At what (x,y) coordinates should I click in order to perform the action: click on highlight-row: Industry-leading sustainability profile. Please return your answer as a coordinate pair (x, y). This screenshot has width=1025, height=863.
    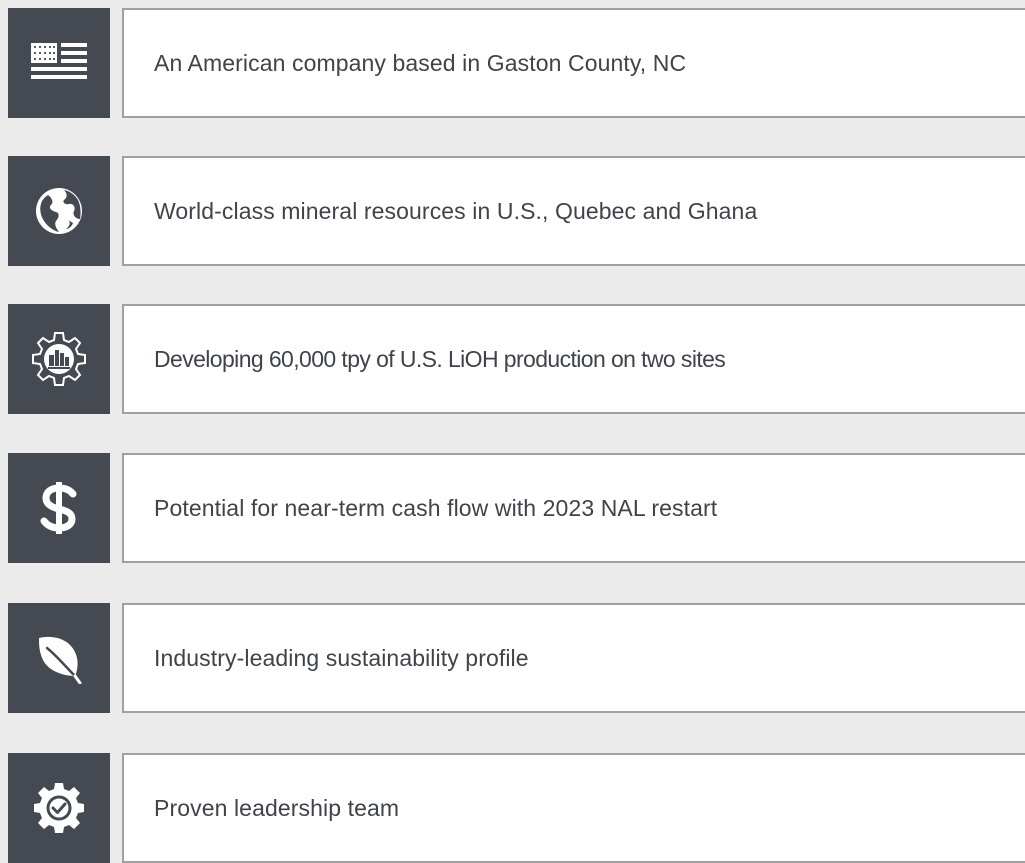
    Looking at the image, I should click on (512, 658).